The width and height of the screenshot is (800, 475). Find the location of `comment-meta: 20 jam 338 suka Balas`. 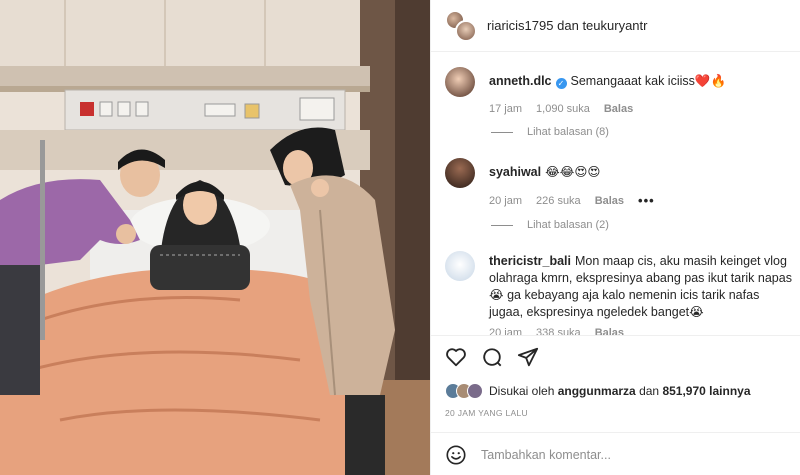

comment-meta: 20 jam 338 suka Balas is located at coordinates (556, 331).